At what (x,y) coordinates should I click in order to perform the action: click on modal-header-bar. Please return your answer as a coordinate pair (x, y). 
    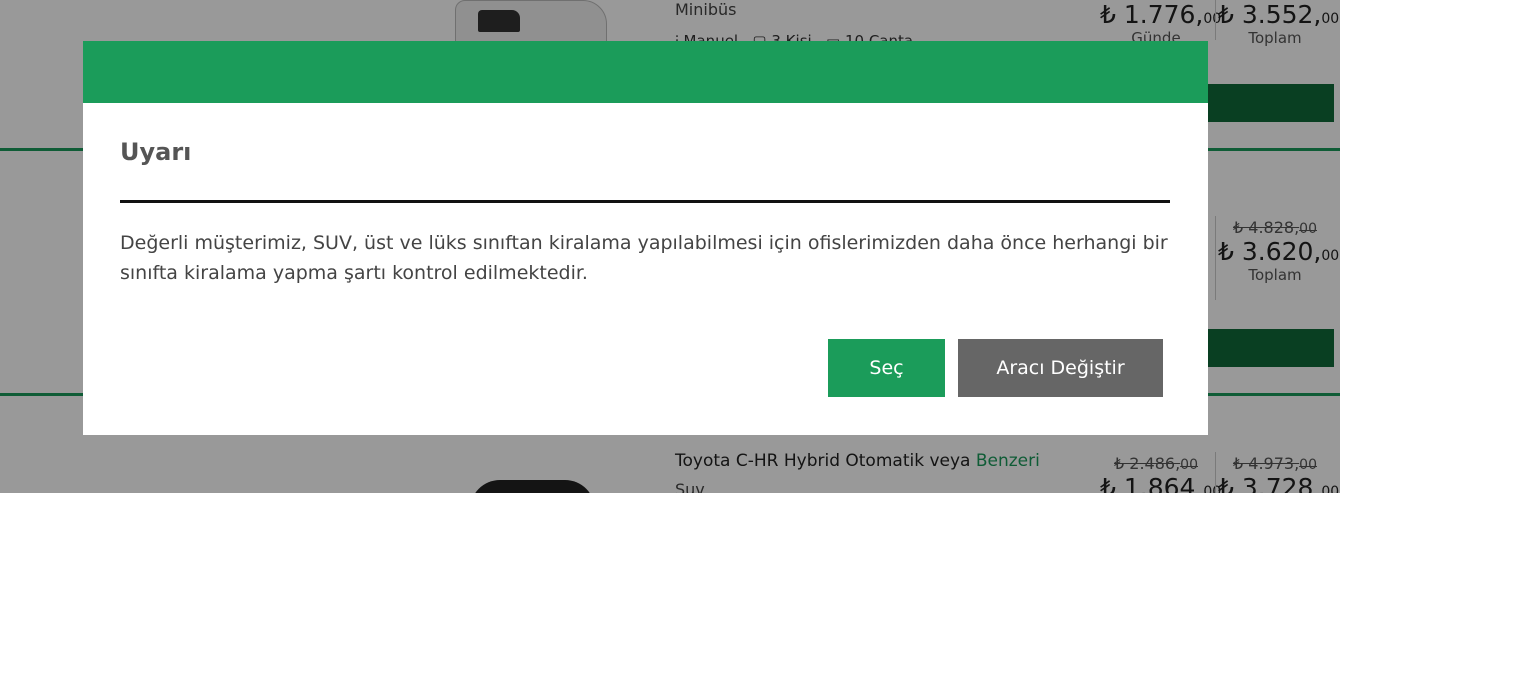
    Looking at the image, I should click on (645, 72).